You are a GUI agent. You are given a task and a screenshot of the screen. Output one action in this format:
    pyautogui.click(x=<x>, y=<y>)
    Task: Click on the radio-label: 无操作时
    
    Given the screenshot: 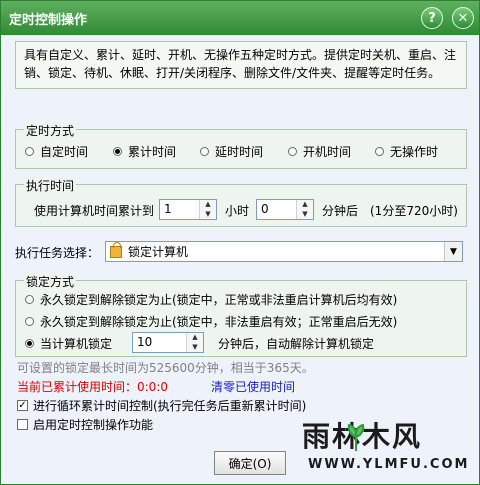 What is the action you would take?
    pyautogui.click(x=414, y=152)
    